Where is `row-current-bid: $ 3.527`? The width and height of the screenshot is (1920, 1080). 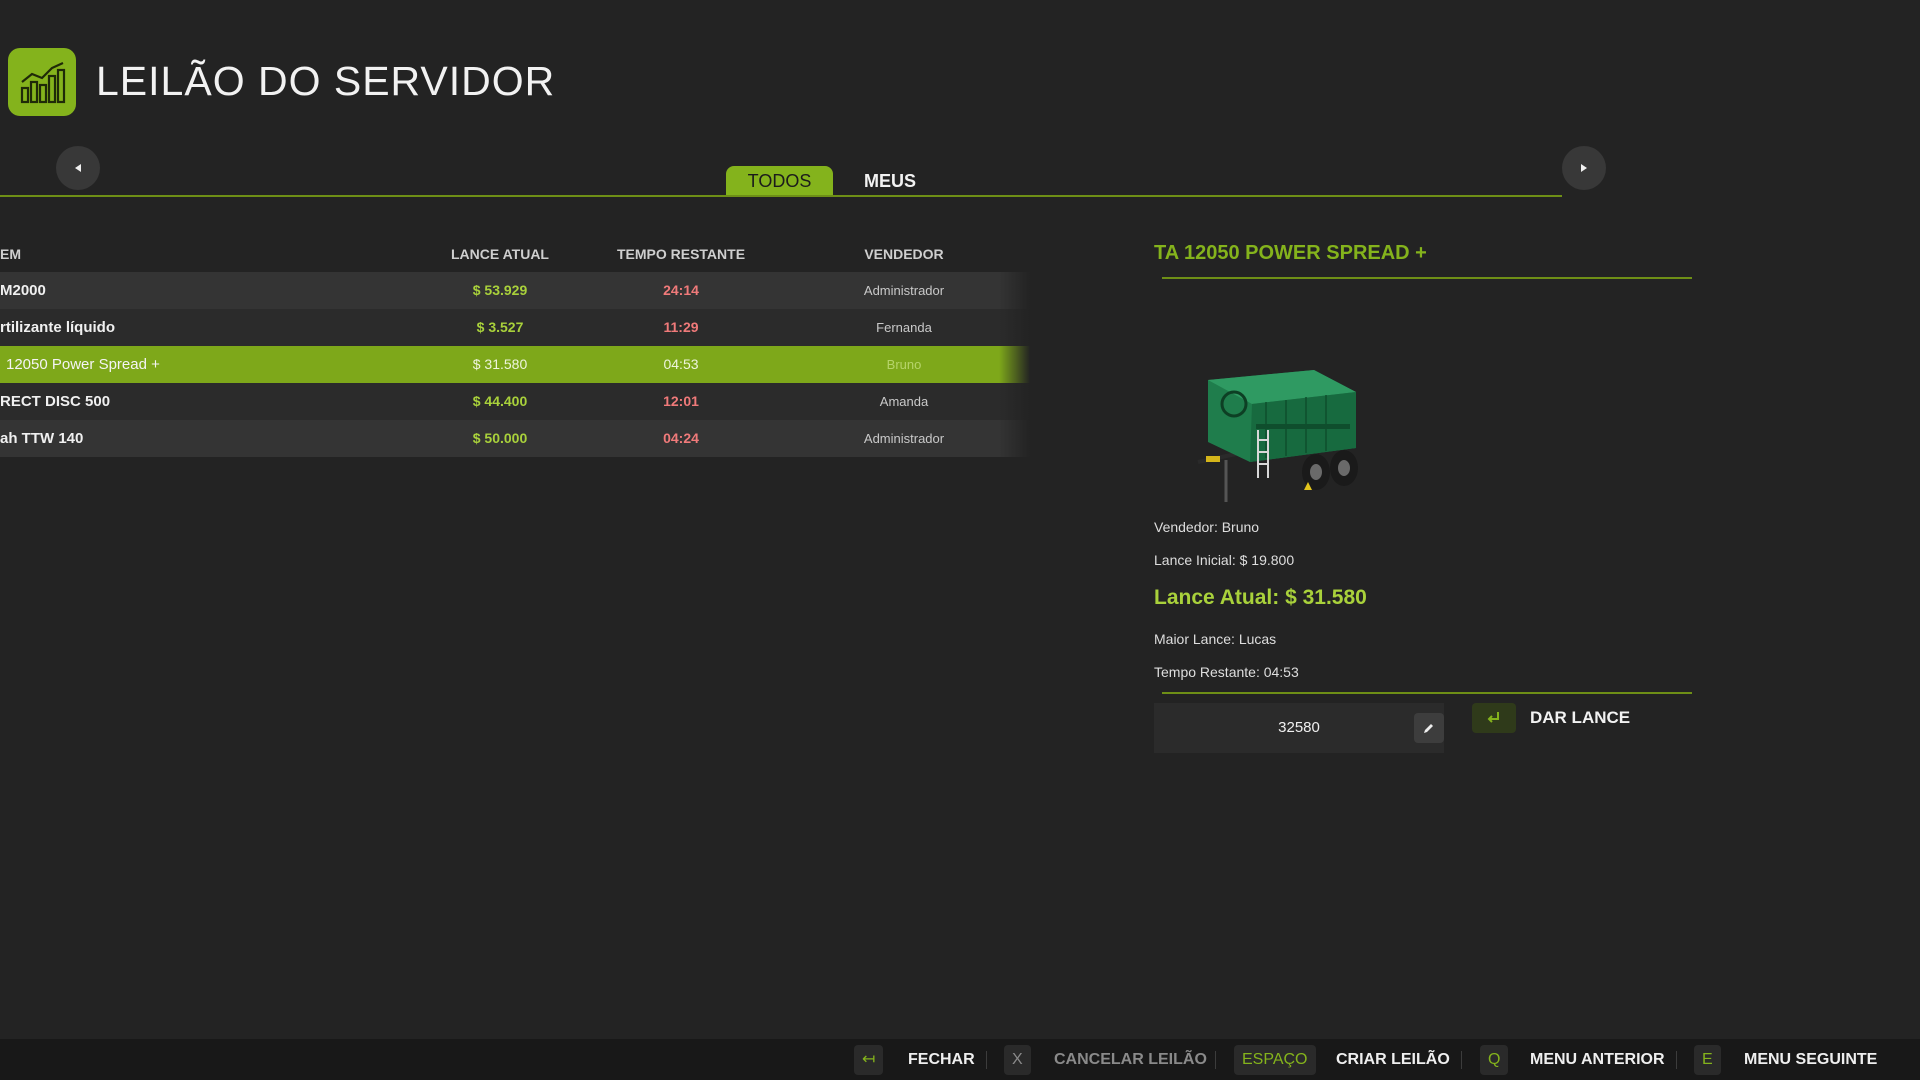
row-current-bid: $ 3.527 is located at coordinates (500, 327).